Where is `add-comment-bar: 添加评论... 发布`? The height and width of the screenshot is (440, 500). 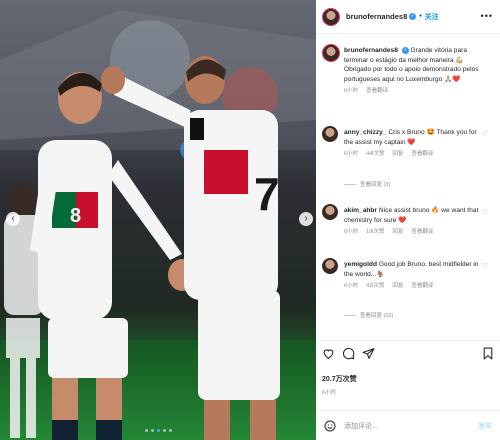 add-comment-bar: 添加评论... 发布 is located at coordinates (408, 425).